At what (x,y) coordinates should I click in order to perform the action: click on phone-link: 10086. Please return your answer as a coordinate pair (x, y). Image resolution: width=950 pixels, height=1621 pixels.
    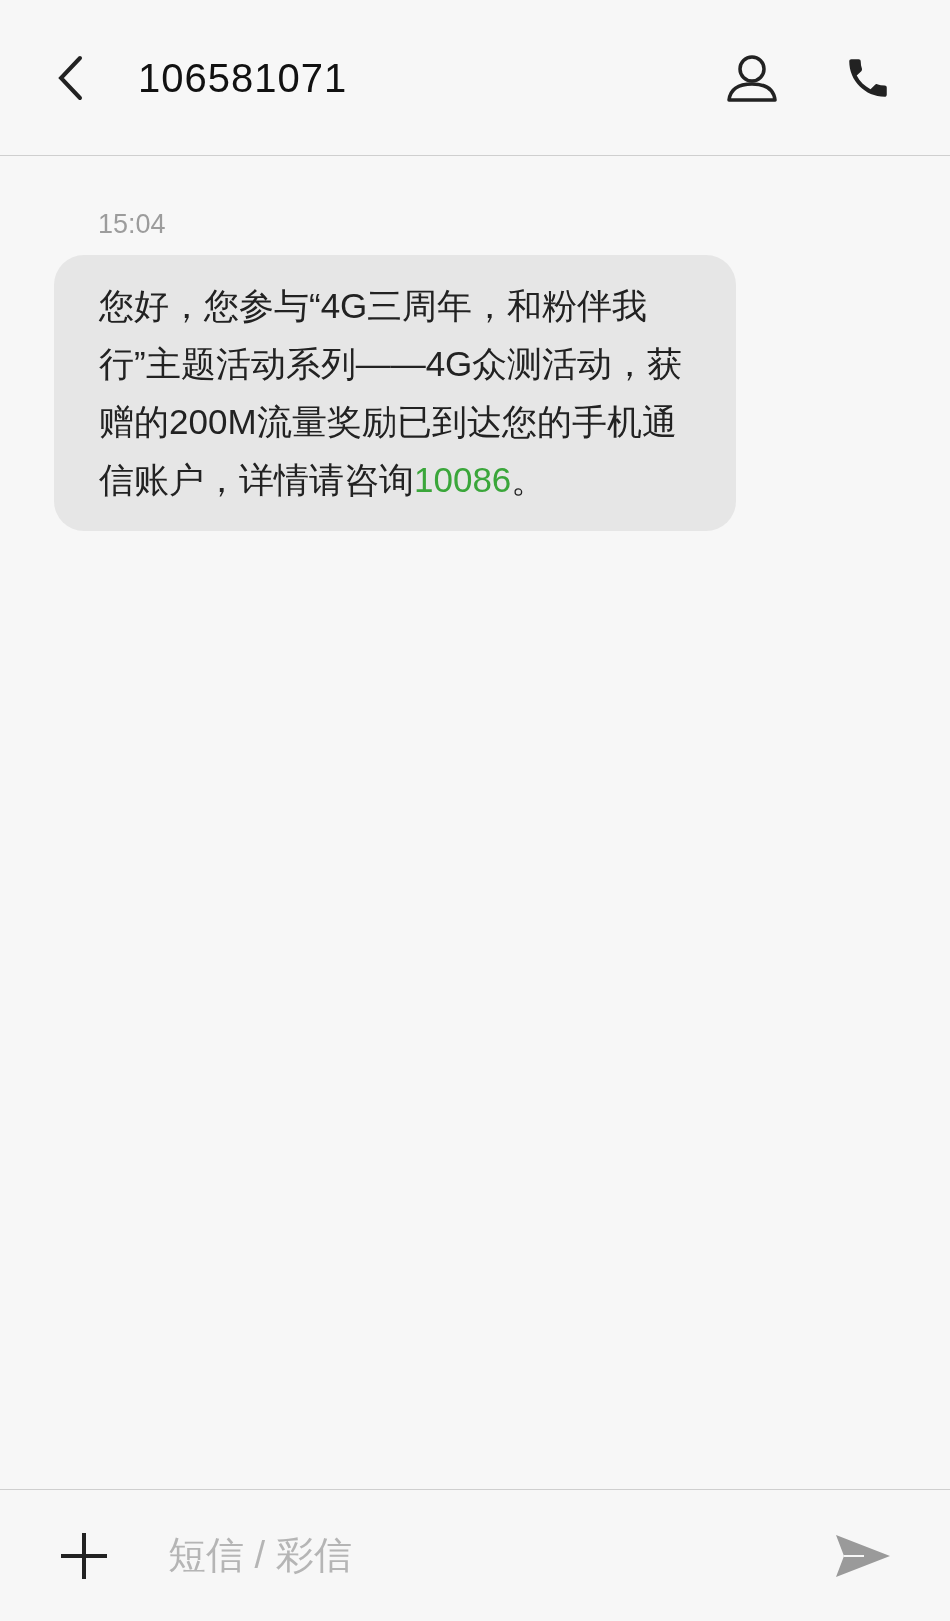
    Looking at the image, I should click on (463, 479).